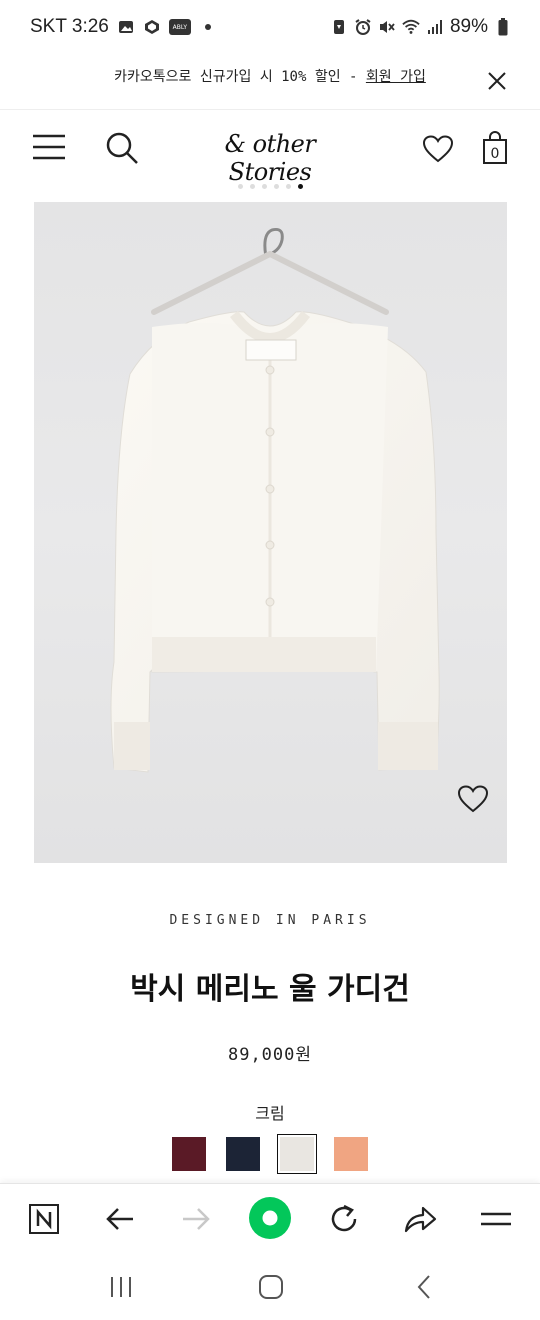 Image resolution: width=540 pixels, height=1320 pixels. I want to click on product-title: 박시 메리노 울 가디건, so click(270, 989).